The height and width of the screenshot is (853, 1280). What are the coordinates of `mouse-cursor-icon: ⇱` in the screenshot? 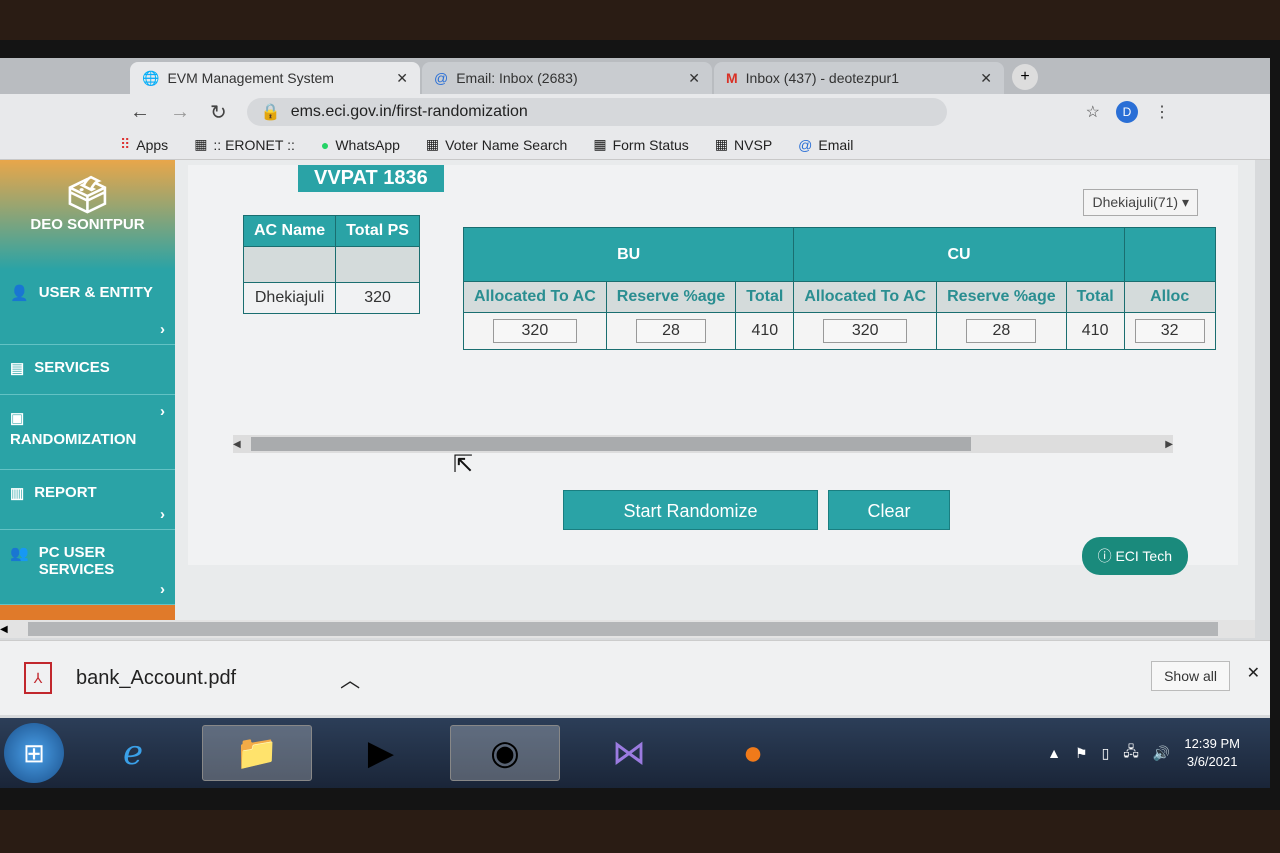 It's located at (463, 464).